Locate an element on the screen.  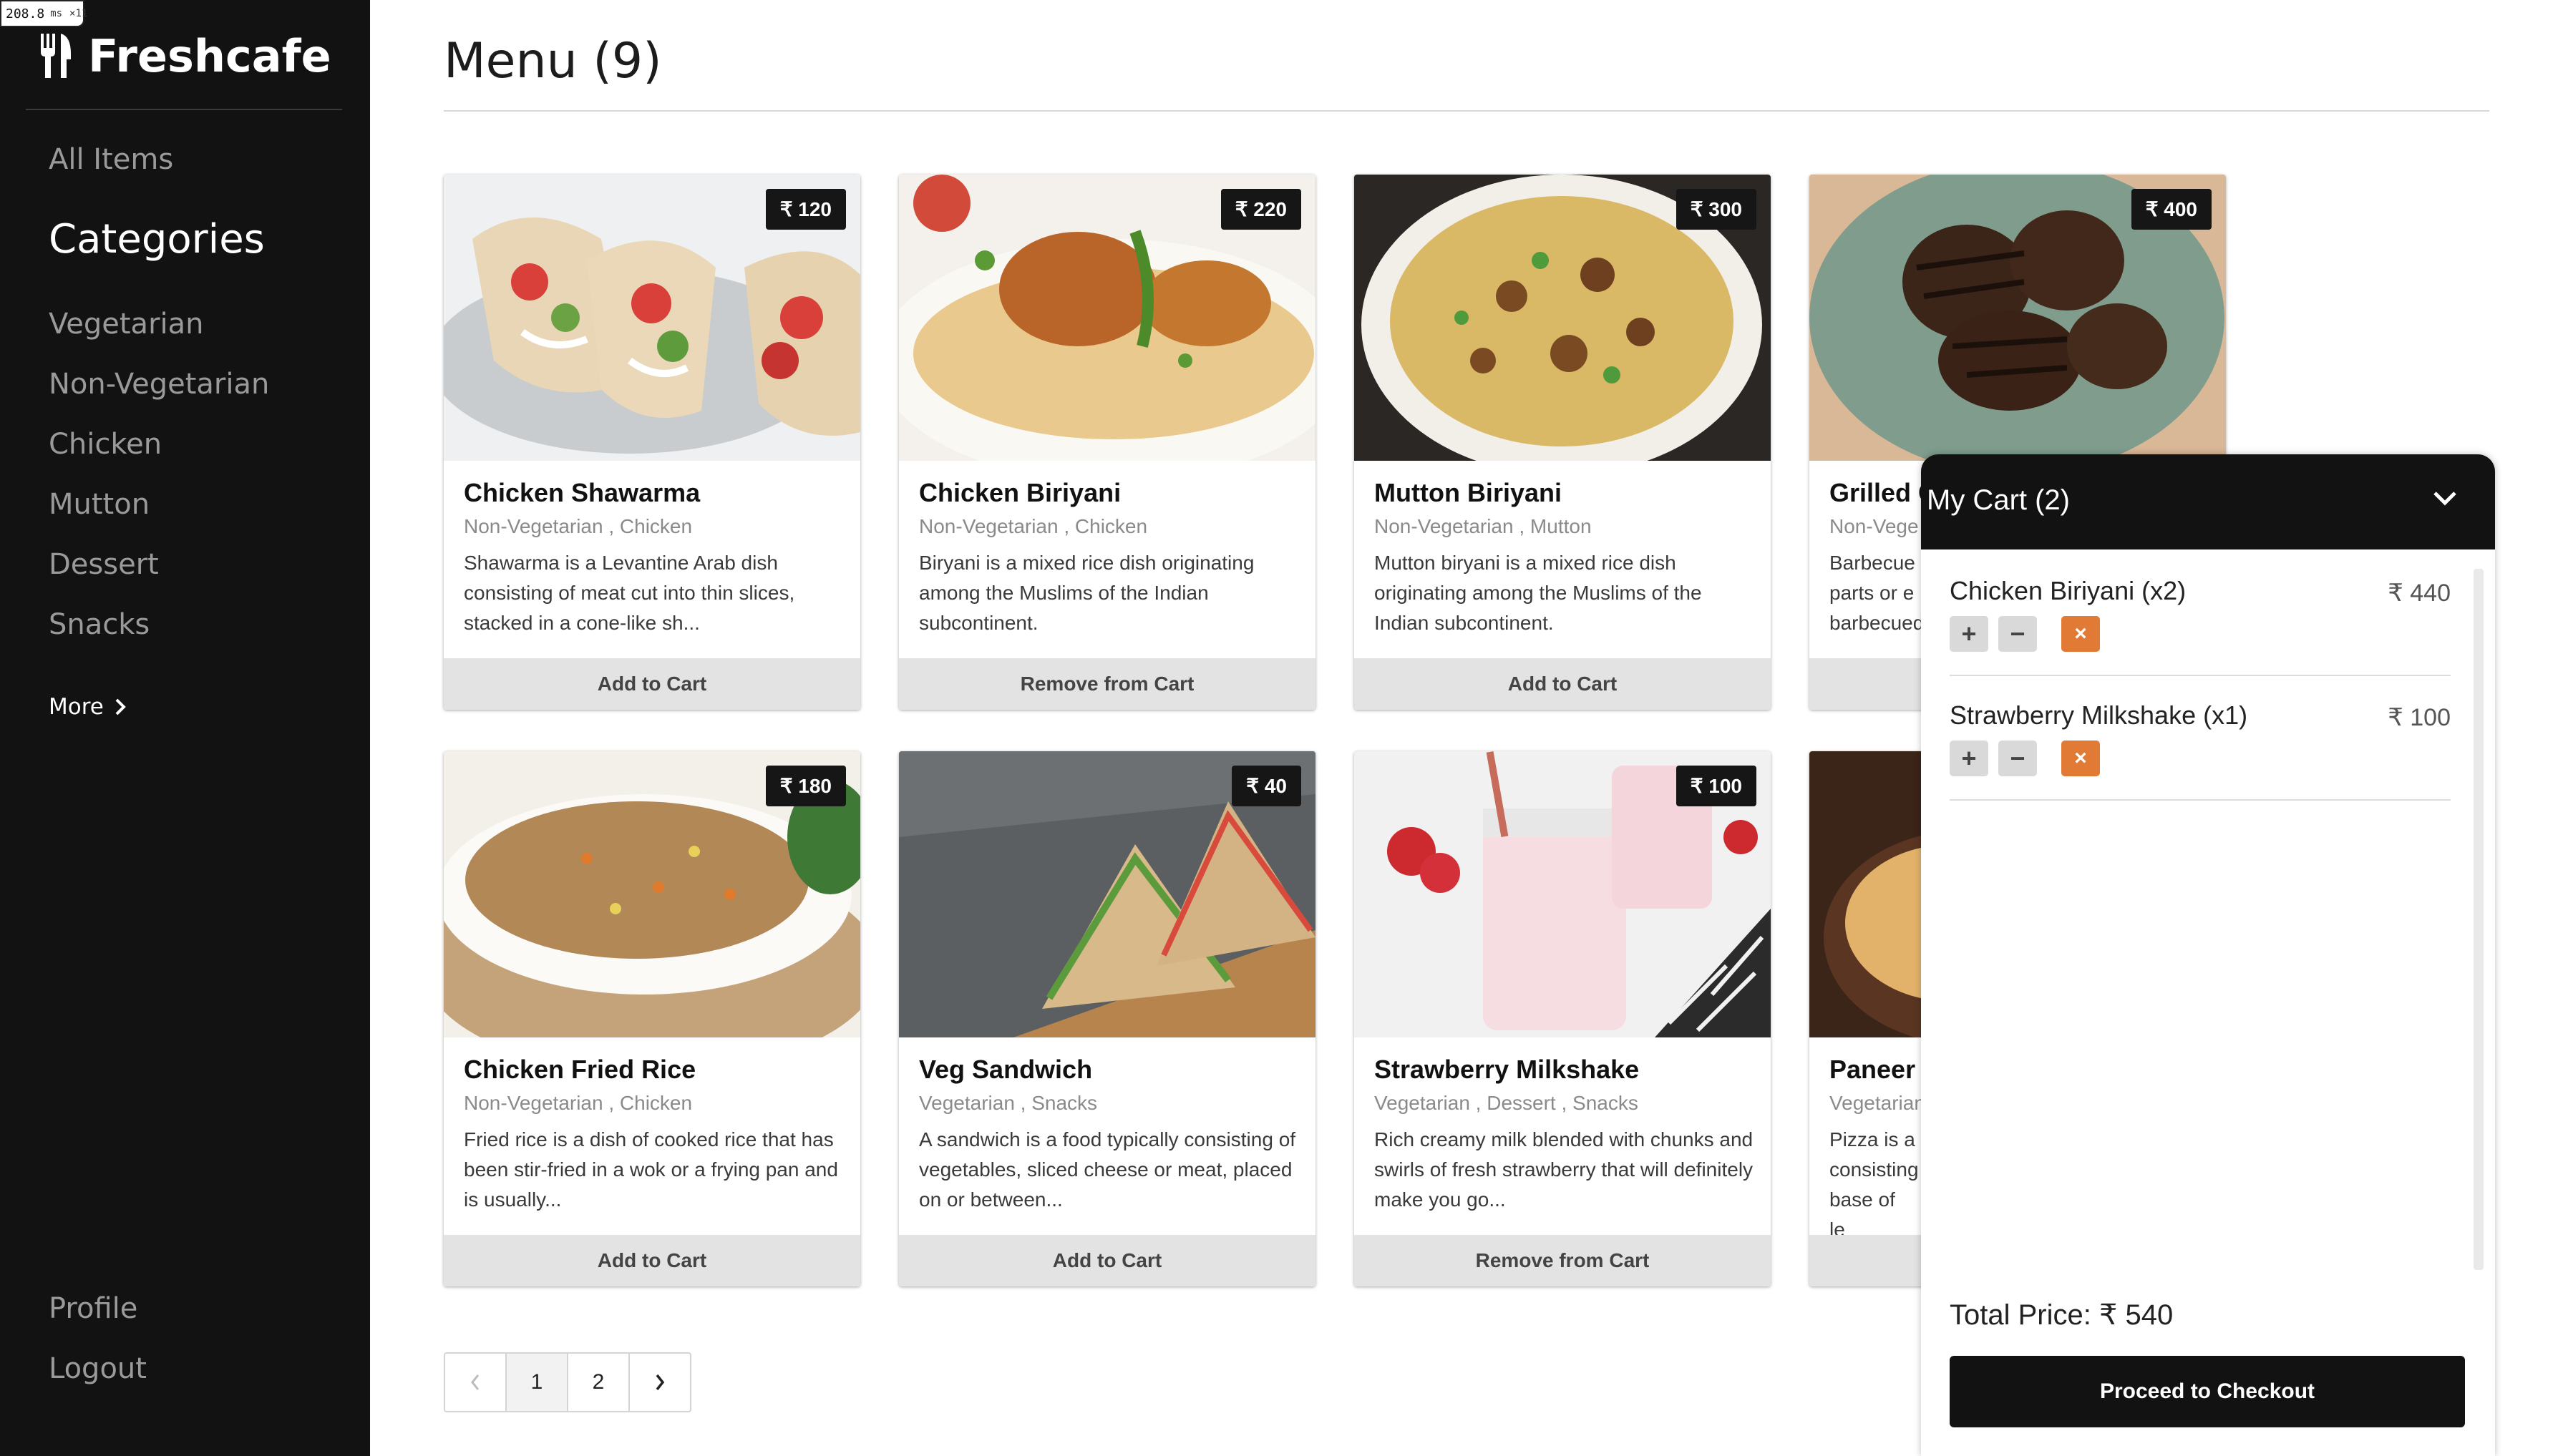
page-1-button: 1 is located at coordinates (537, 1382).